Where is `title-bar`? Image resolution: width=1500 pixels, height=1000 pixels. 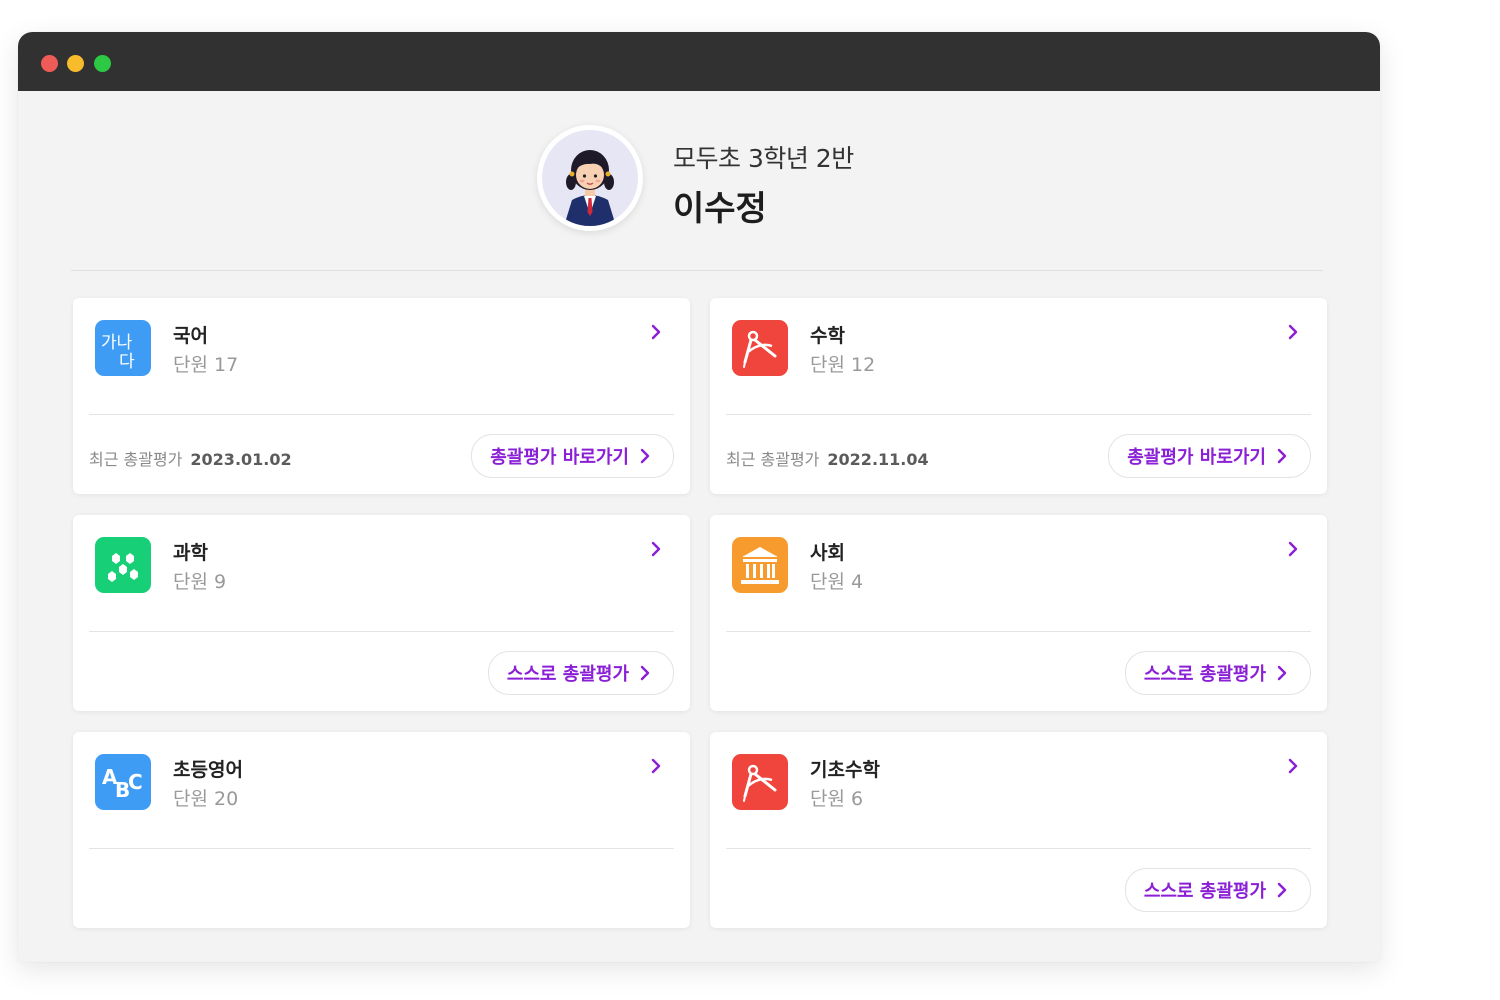
title-bar is located at coordinates (699, 61).